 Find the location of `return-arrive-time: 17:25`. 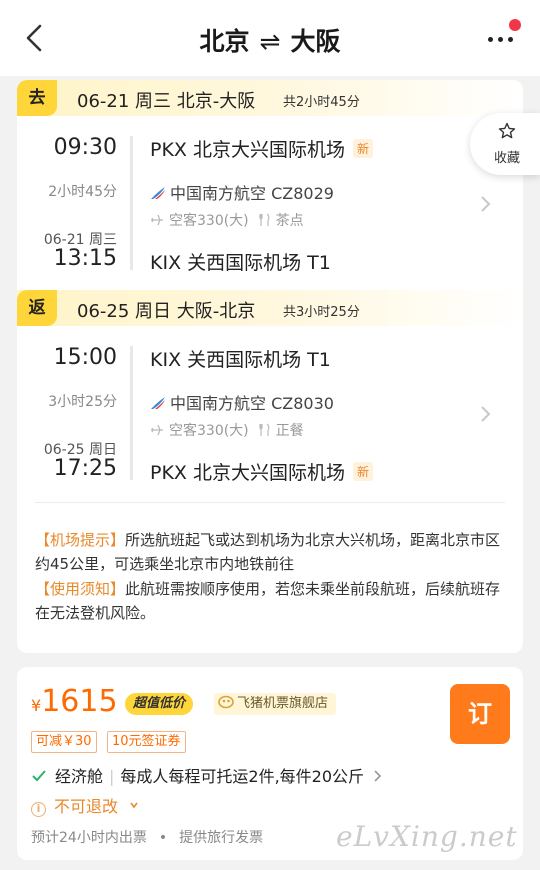

return-arrive-time: 17:25 is located at coordinates (85, 468).